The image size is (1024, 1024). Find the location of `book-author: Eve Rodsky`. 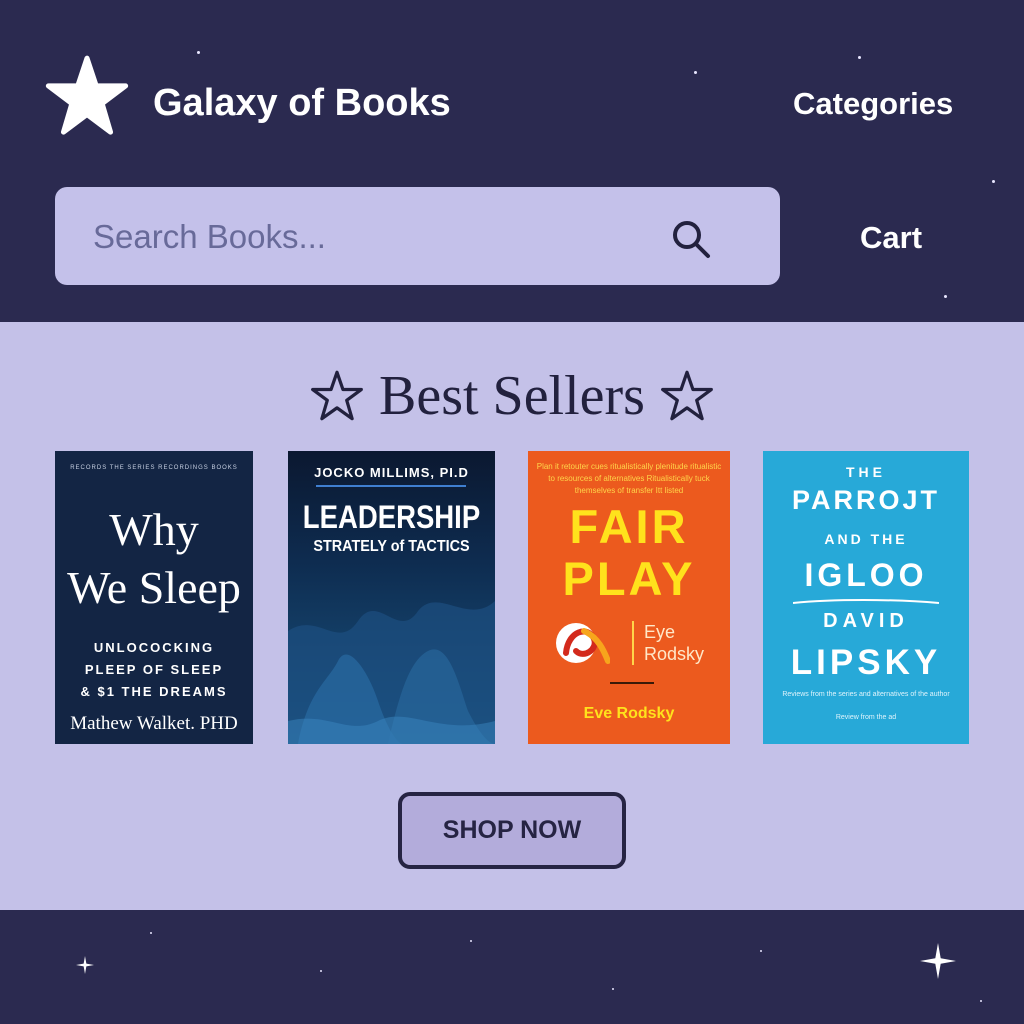

book-author: Eve Rodsky is located at coordinates (629, 713).